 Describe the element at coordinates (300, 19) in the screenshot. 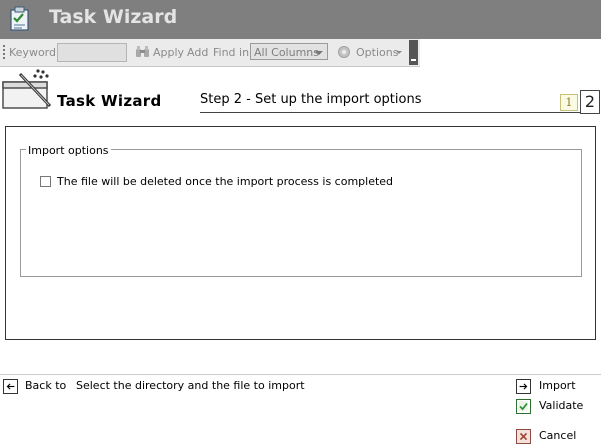

I see `window-titlebar: Task Wizard` at that location.